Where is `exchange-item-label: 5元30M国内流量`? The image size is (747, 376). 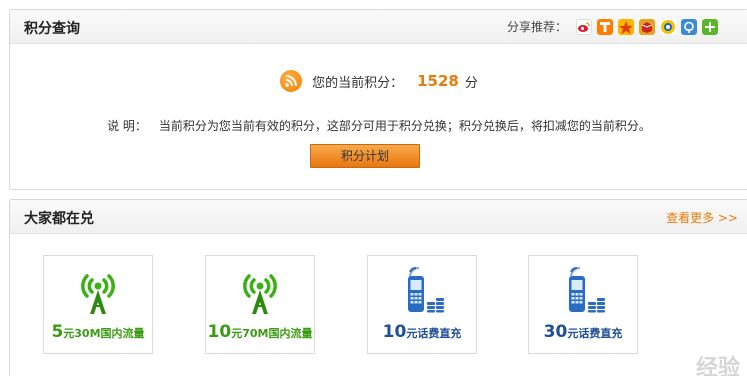 exchange-item-label: 5元30M国内流量 is located at coordinates (98, 332).